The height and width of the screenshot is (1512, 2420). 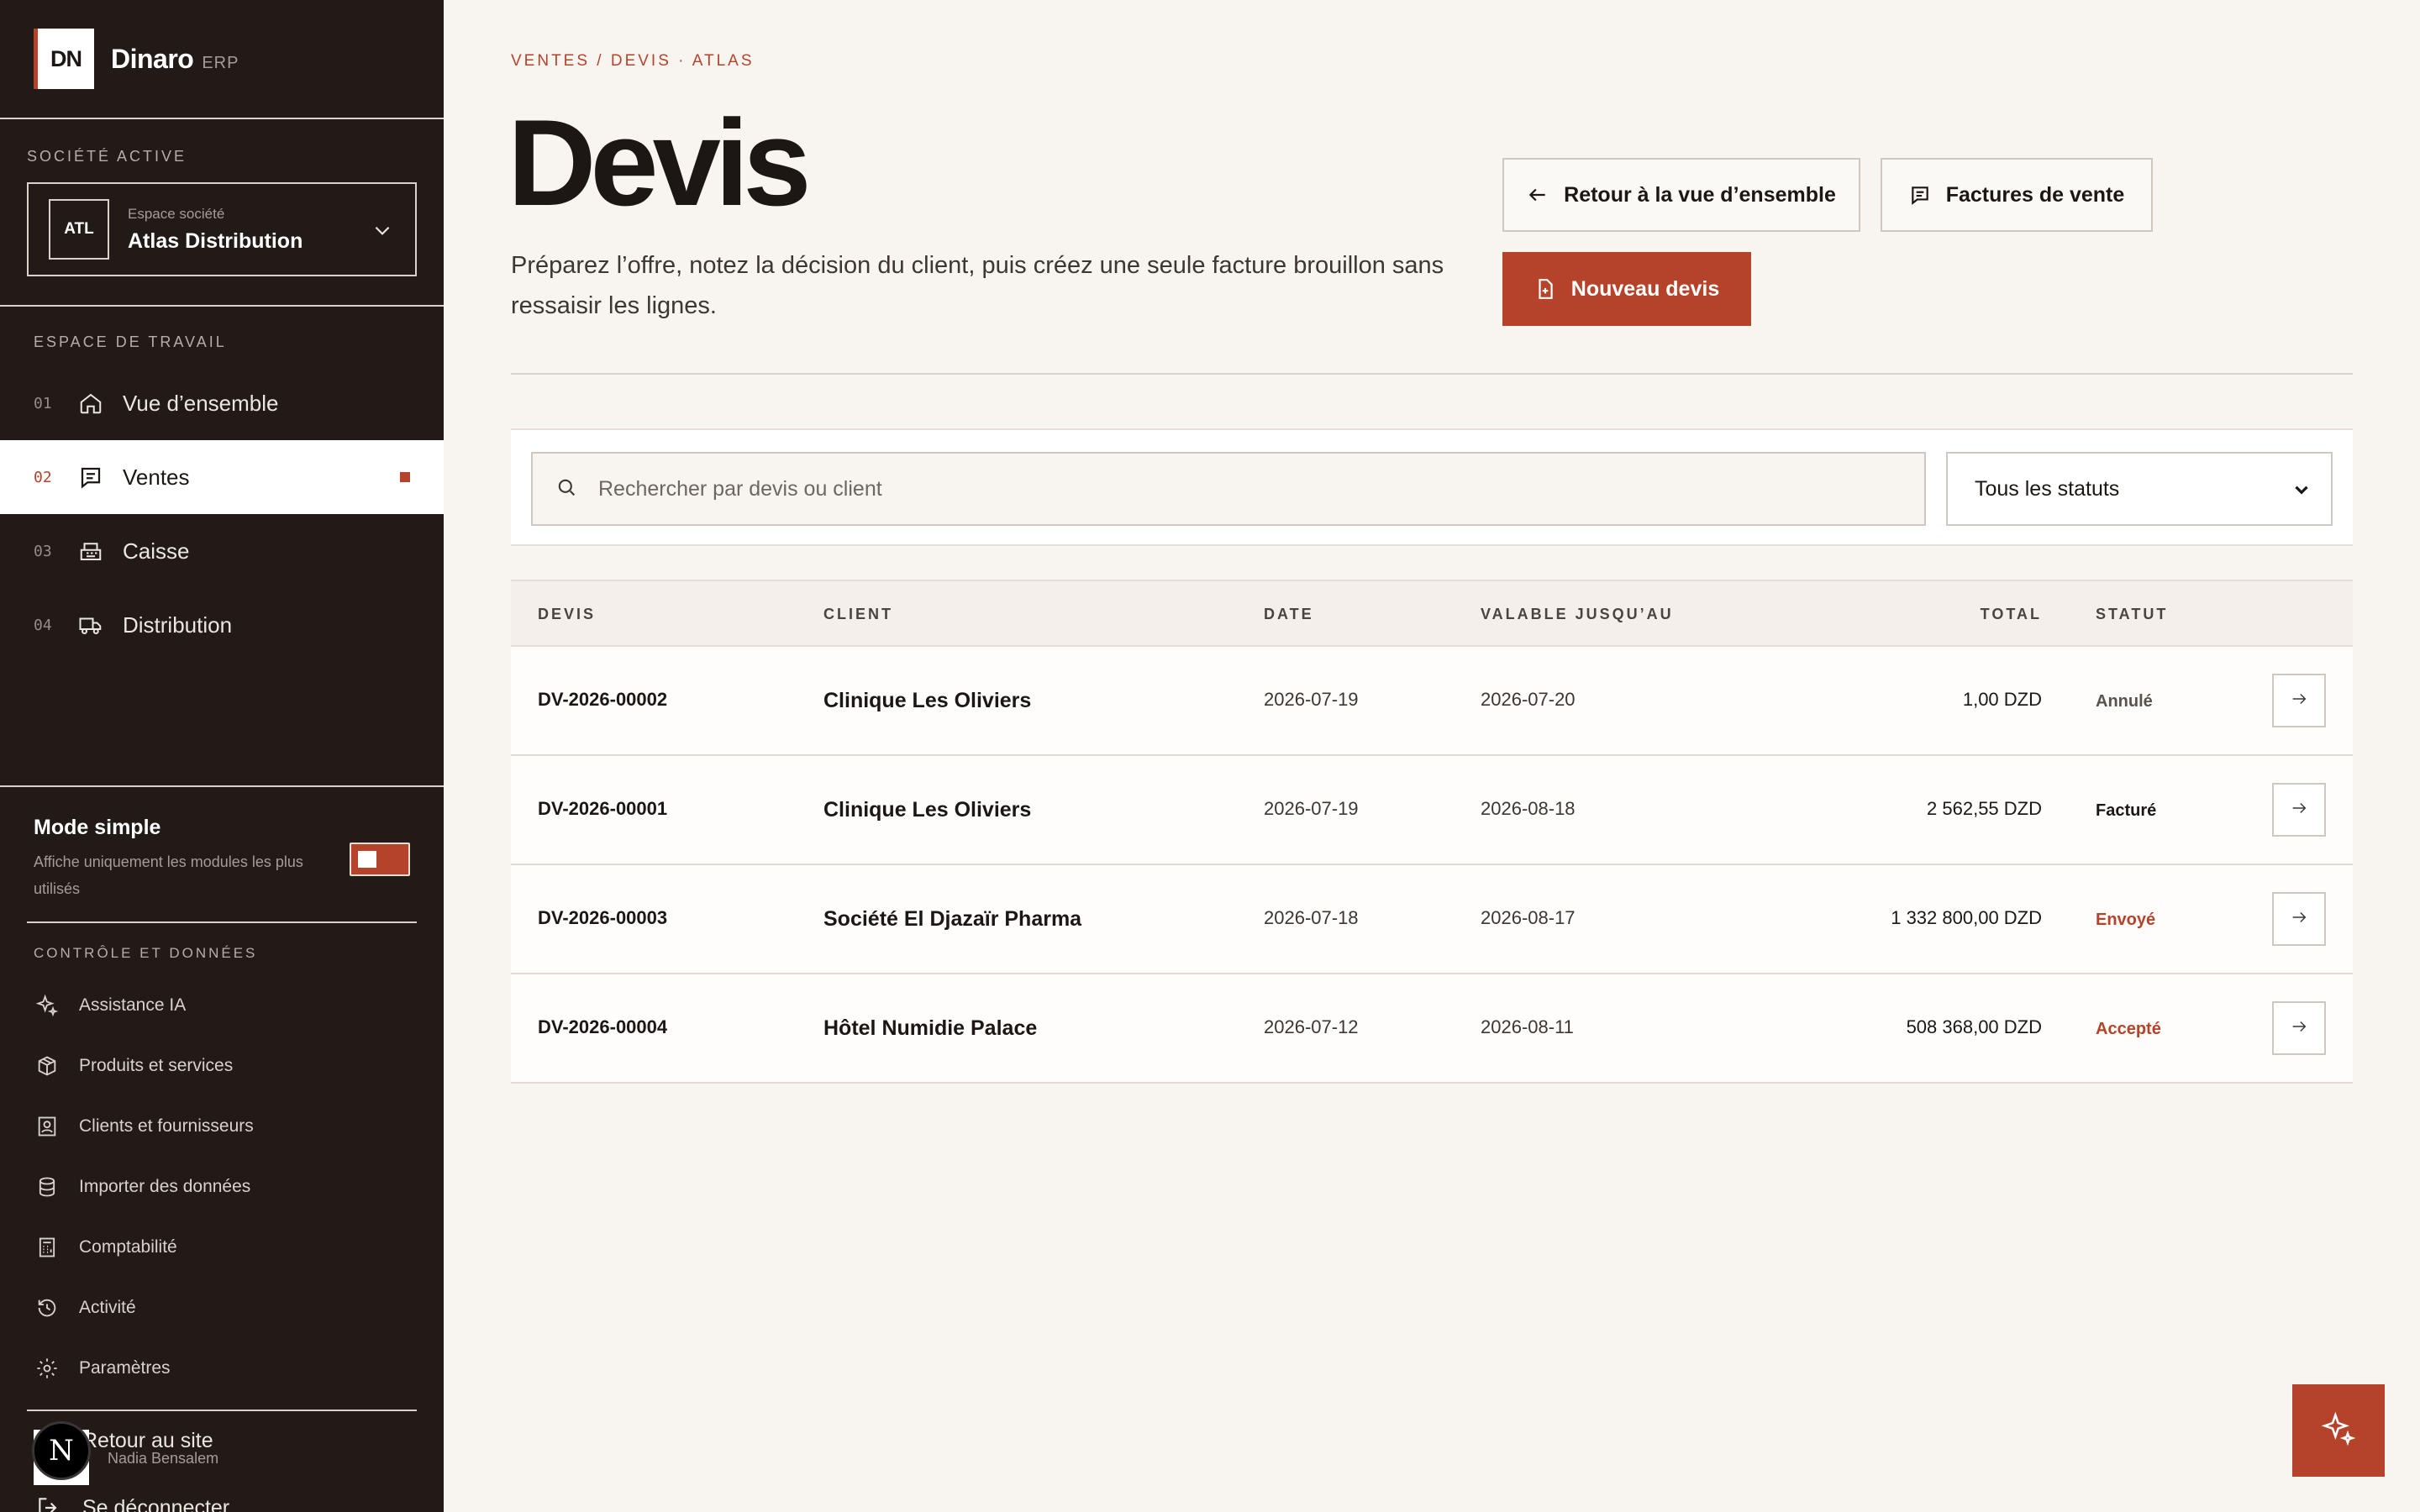 I want to click on nav-label: Activité, so click(x=107, y=1307).